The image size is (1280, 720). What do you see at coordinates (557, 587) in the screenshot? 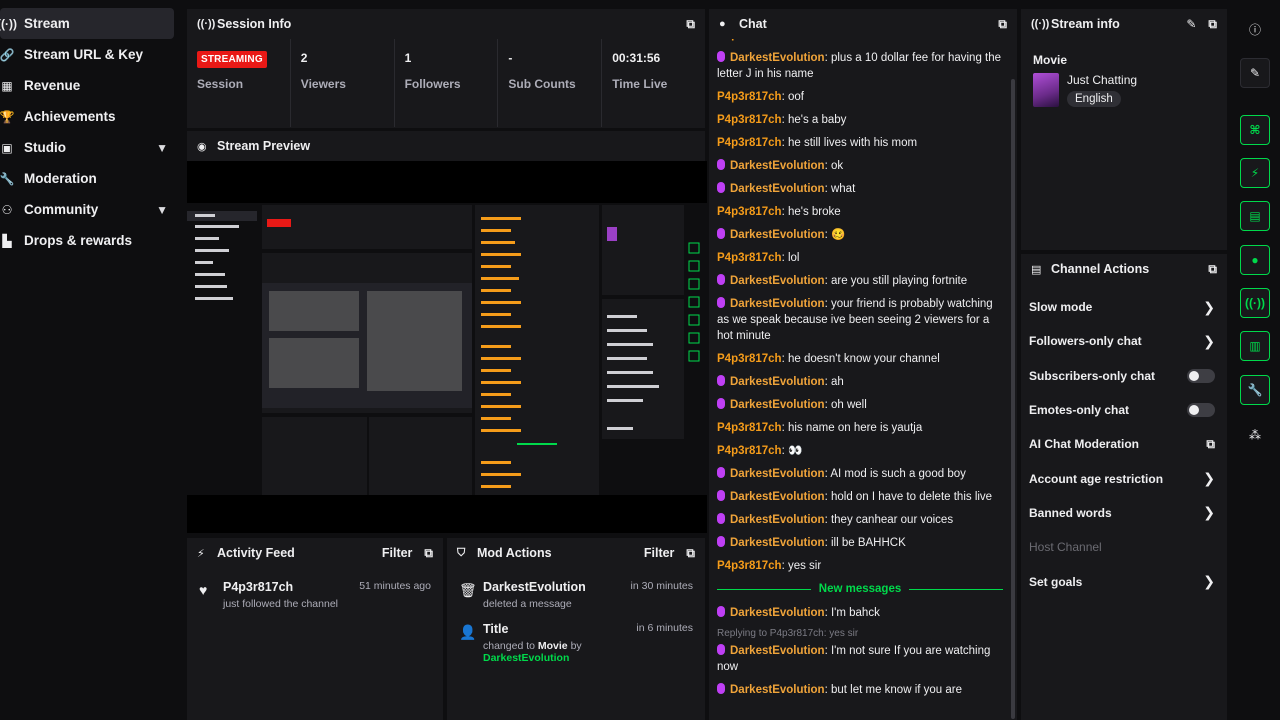
I see `mod-user: DarkestEvolution` at bounding box center [557, 587].